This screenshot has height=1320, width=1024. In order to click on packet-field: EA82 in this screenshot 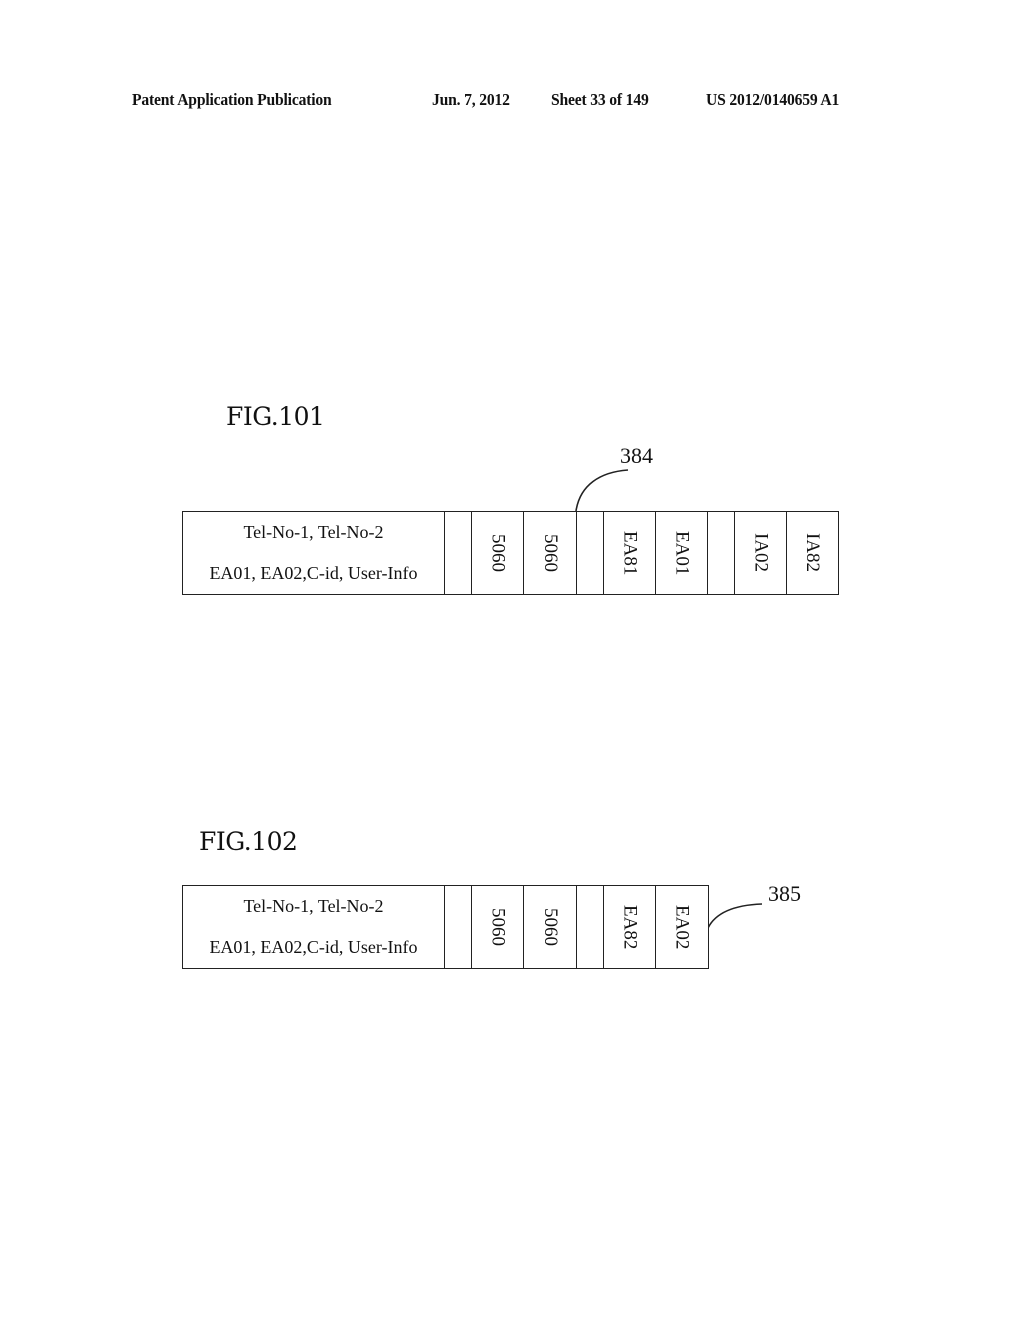, I will do `click(629, 927)`.